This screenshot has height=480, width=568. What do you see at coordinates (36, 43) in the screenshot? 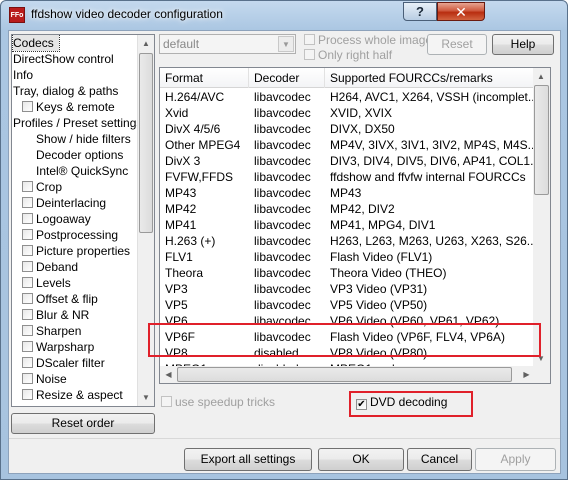
I see `tree-item: Codecs` at bounding box center [36, 43].